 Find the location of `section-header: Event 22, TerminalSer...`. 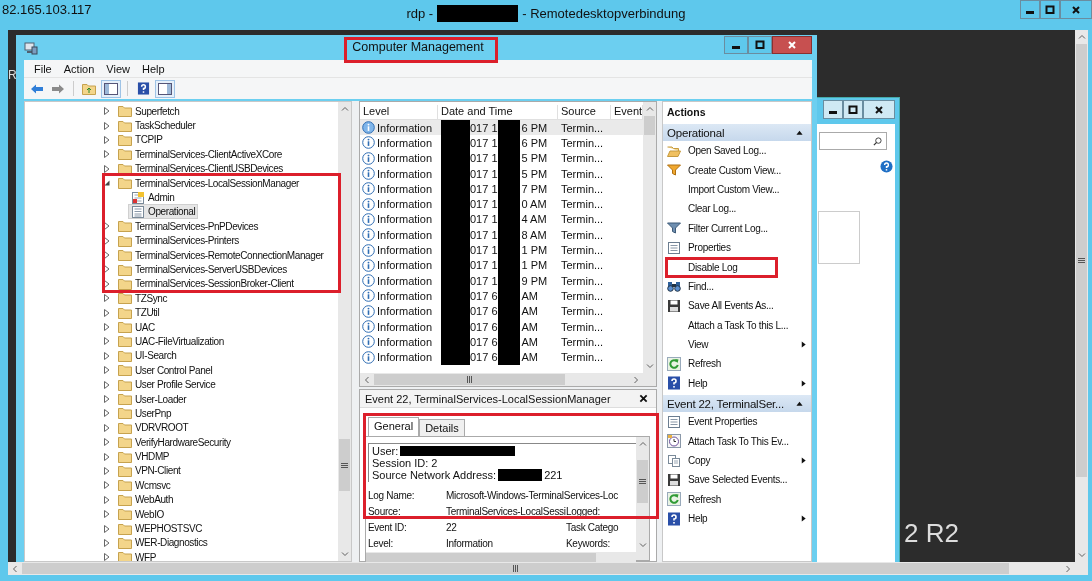

section-header: Event 22, TerminalSer... is located at coordinates (737, 404).